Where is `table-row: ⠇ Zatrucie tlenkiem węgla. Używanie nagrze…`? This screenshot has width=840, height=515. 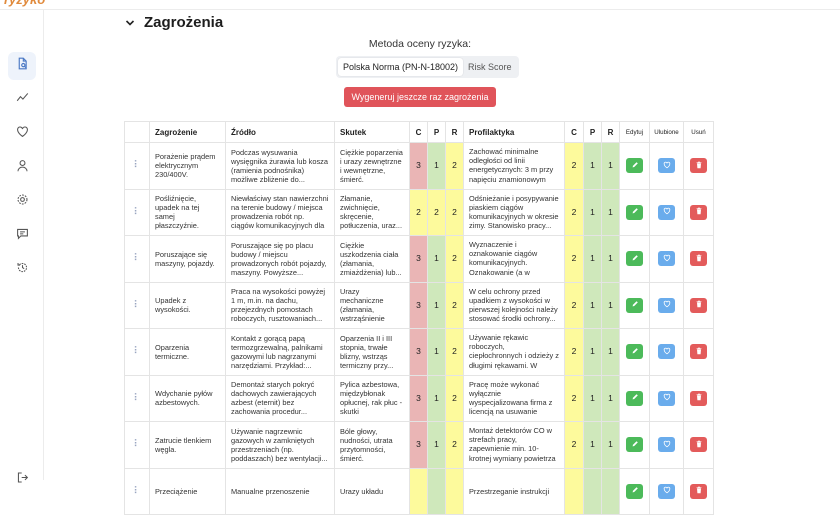 table-row: ⠇ Zatrucie tlenkiem węgla. Używanie nagrze… is located at coordinates (419, 445).